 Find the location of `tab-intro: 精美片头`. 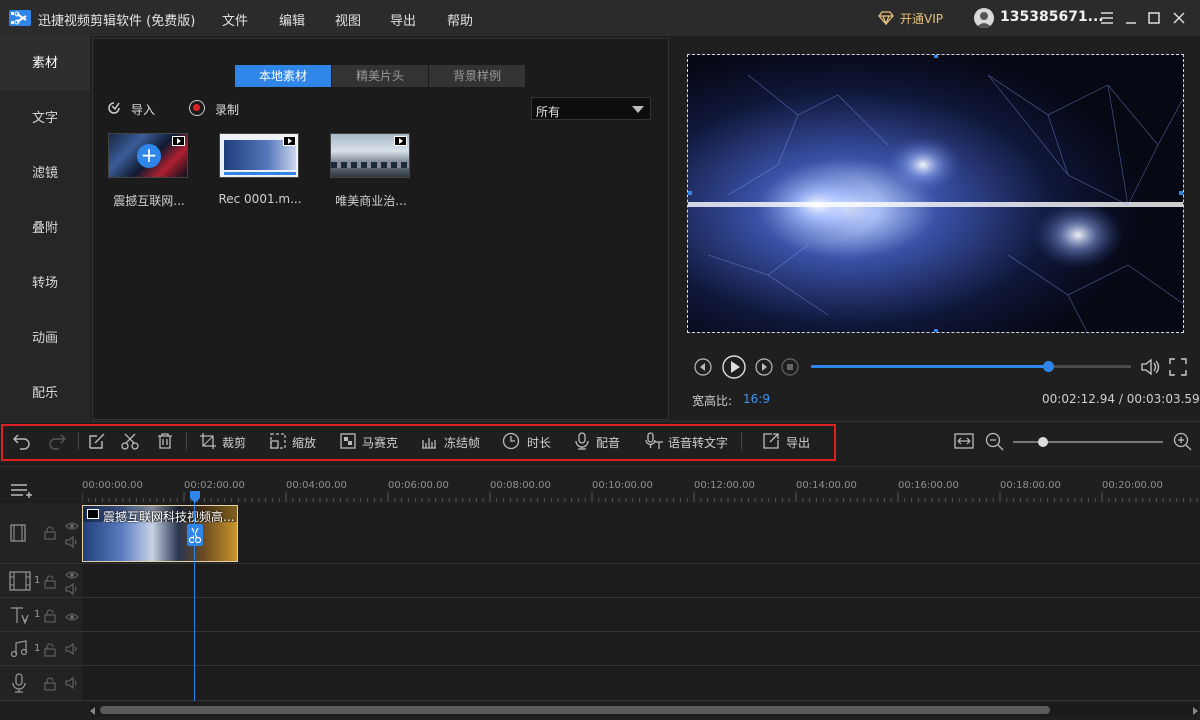

tab-intro: 精美片头 is located at coordinates (380, 76).